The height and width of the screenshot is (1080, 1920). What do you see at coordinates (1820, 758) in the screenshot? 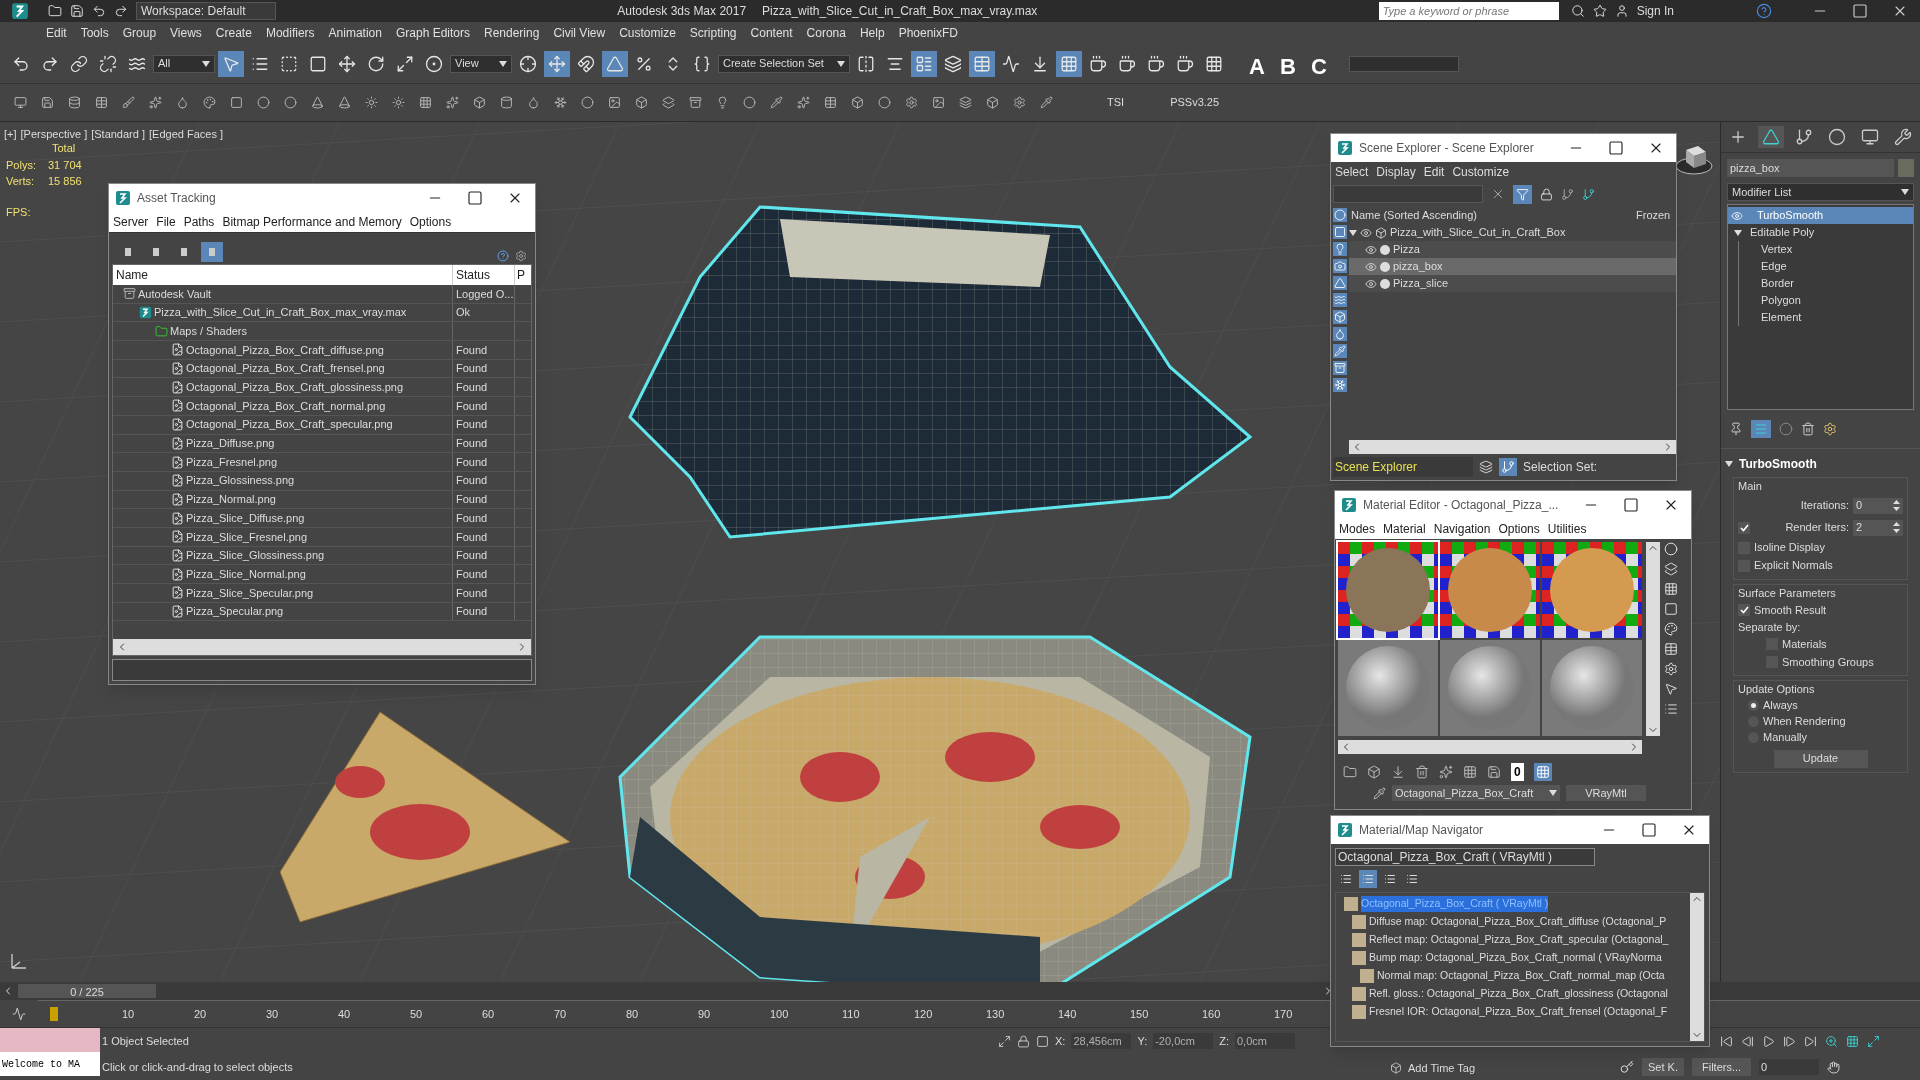
I see `update-button: Update` at bounding box center [1820, 758].